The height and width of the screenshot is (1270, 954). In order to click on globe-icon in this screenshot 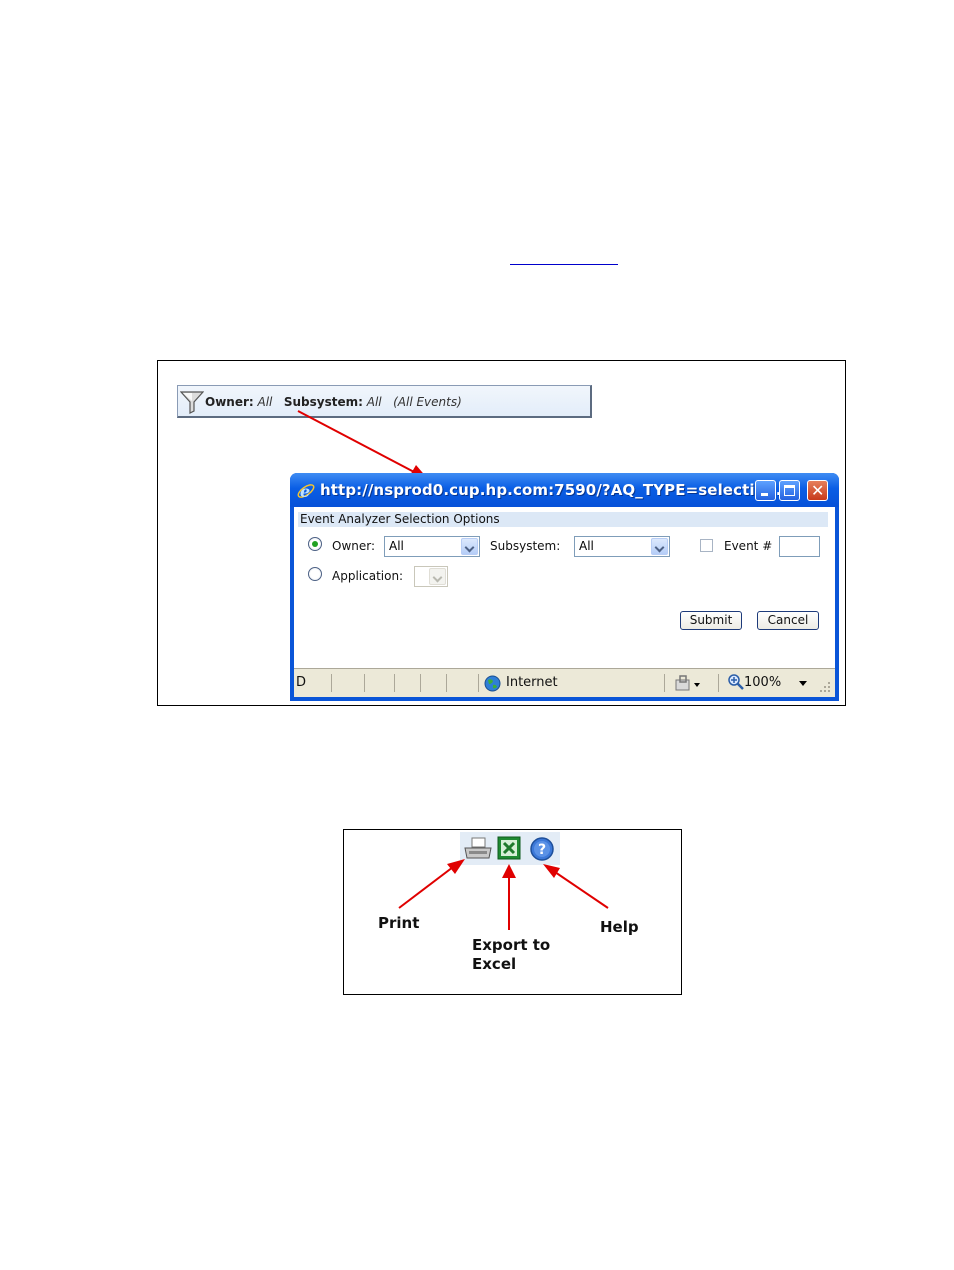, I will do `click(492, 683)`.